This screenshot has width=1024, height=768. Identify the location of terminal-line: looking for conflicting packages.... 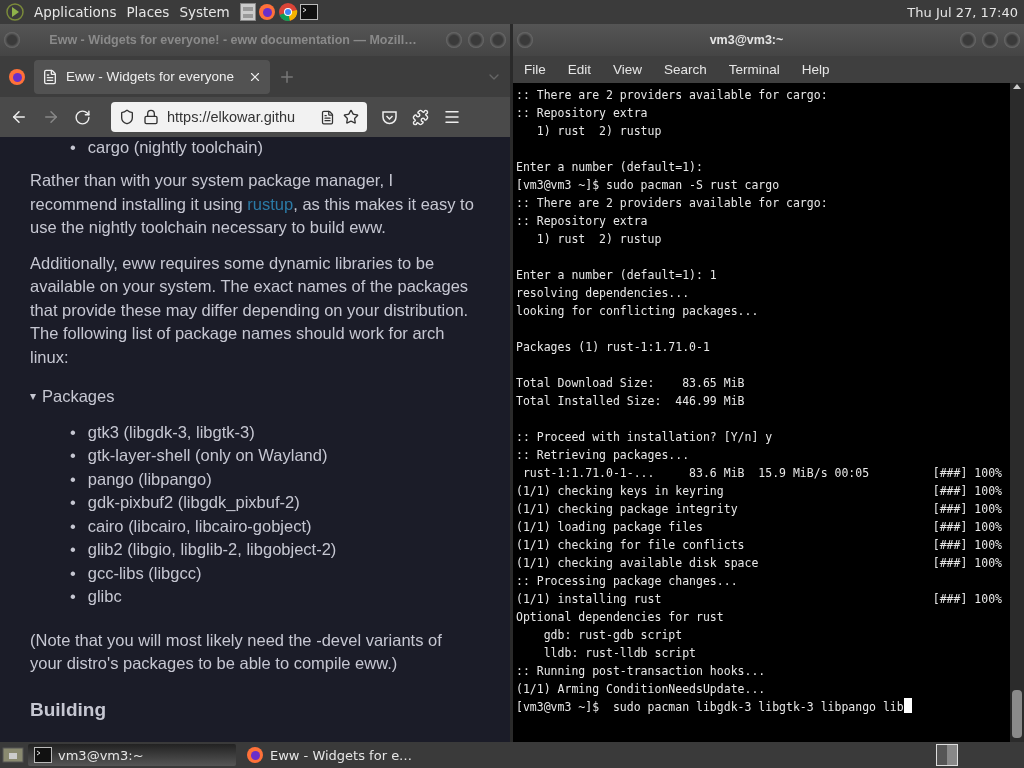
(637, 311).